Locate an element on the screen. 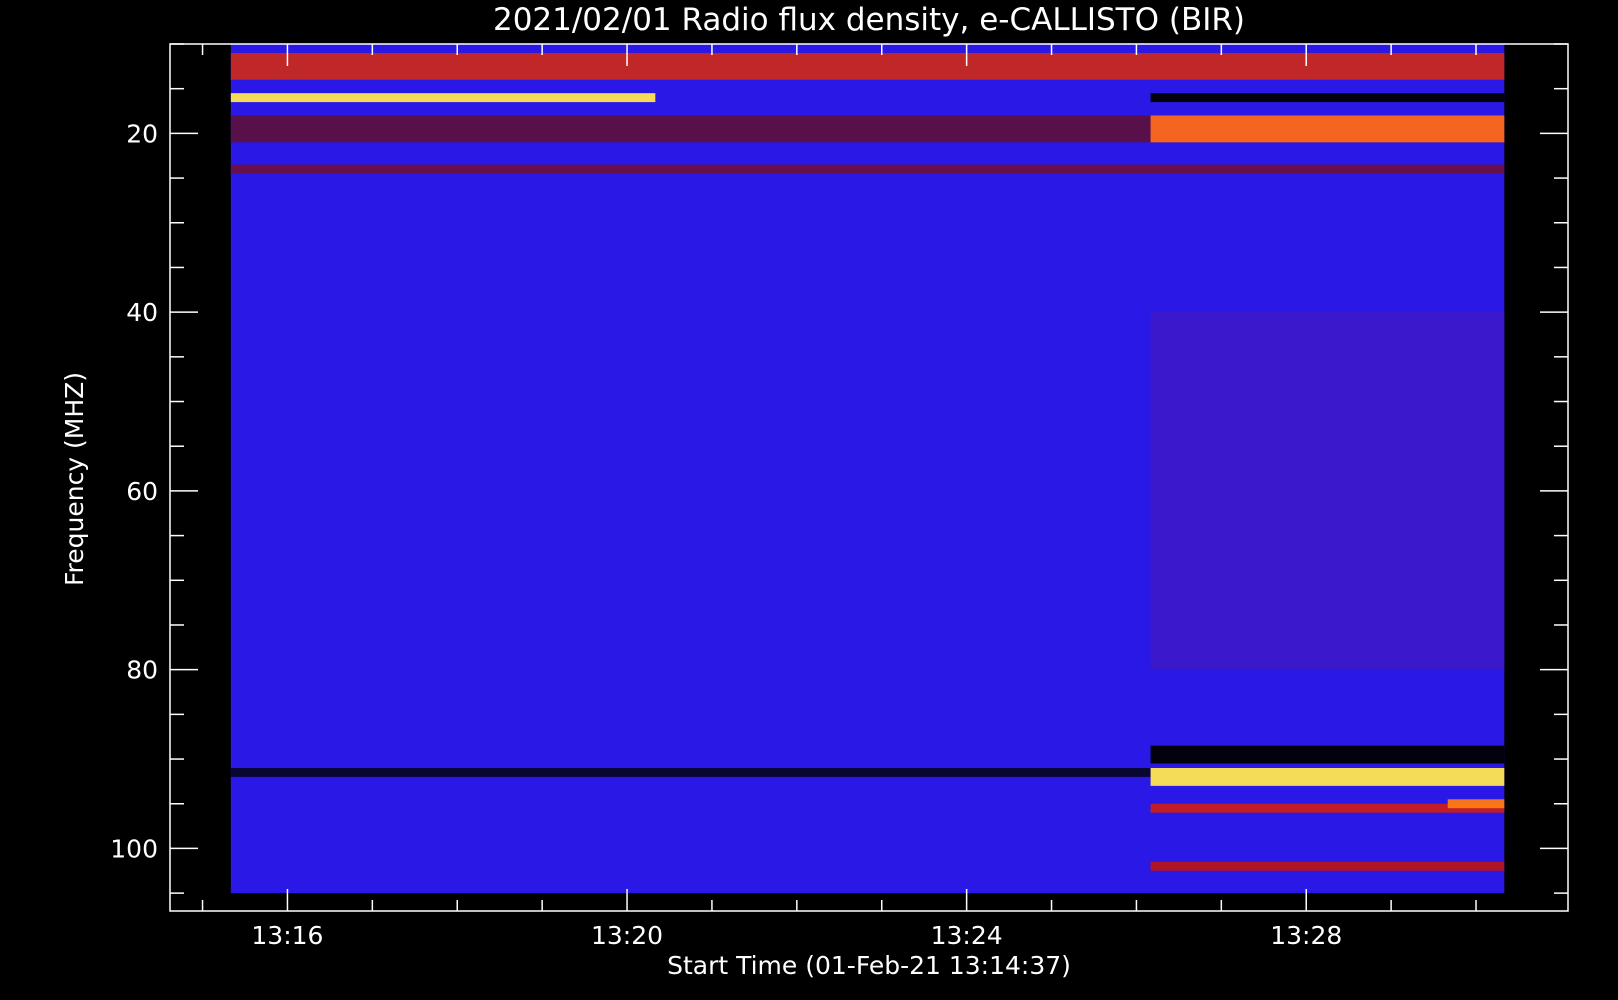 This screenshot has width=1618, height=1000. x-tick-label: 13:24 is located at coordinates (967, 935).